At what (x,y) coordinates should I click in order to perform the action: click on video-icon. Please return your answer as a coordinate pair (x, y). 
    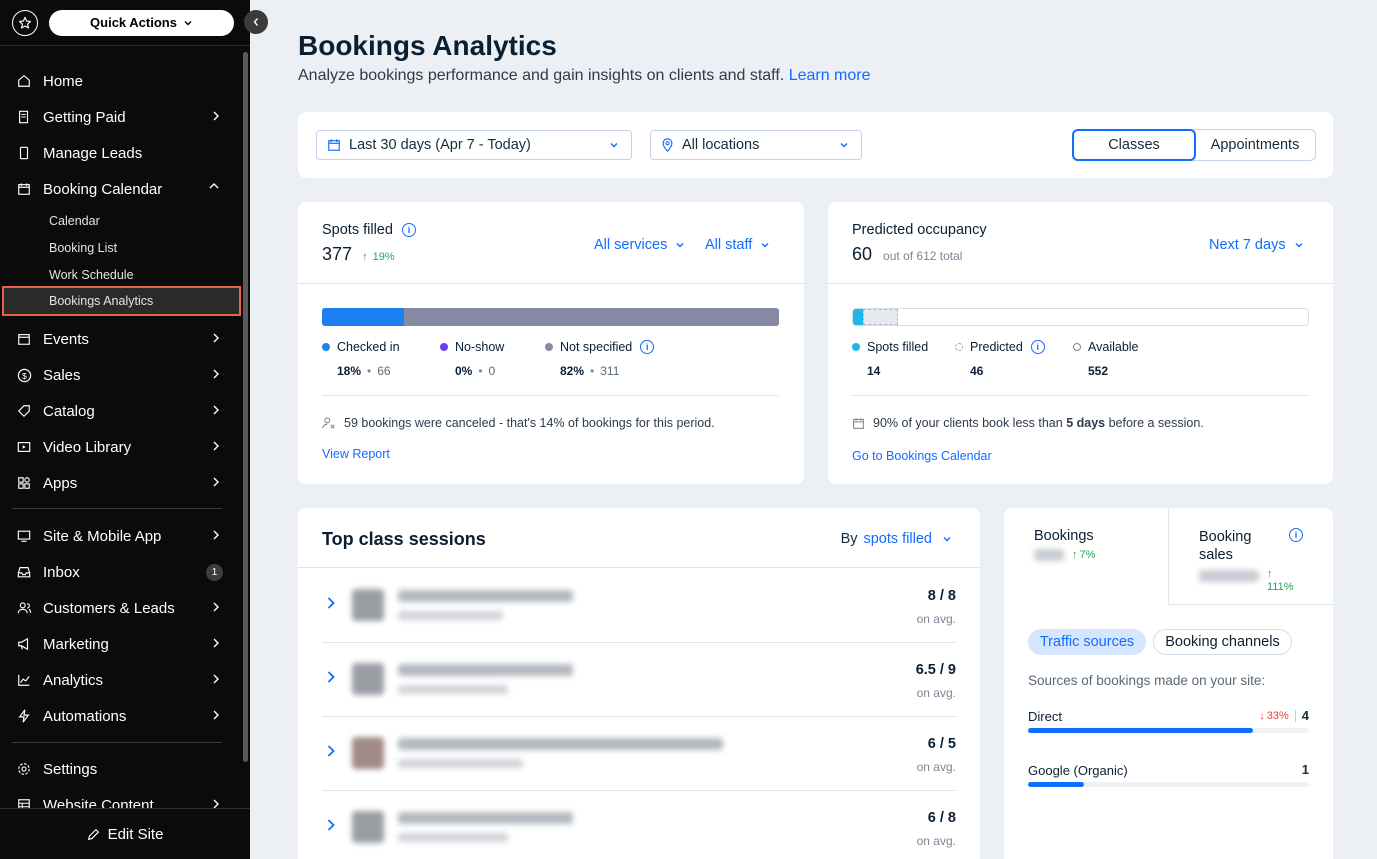
    Looking at the image, I should click on (24, 447).